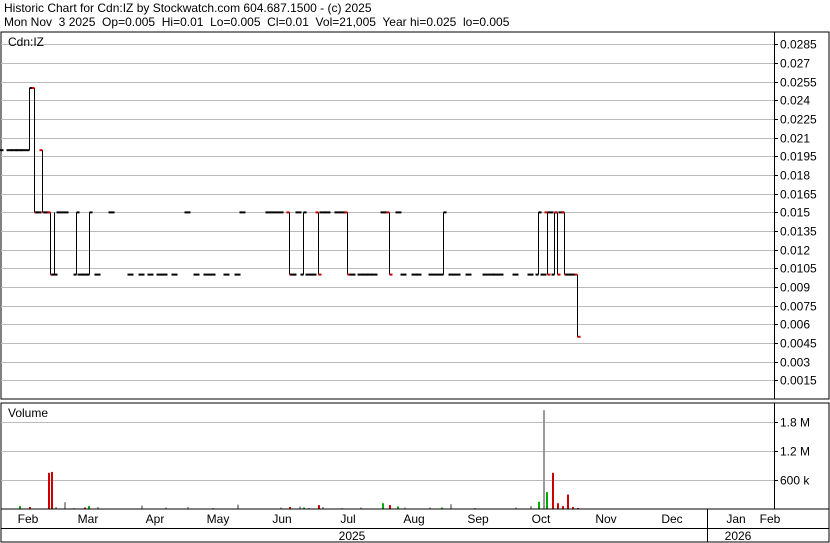 This screenshot has width=830, height=543. Describe the element at coordinates (798, 120) in the screenshot. I see `price-tick-label: 0.0225` at that location.